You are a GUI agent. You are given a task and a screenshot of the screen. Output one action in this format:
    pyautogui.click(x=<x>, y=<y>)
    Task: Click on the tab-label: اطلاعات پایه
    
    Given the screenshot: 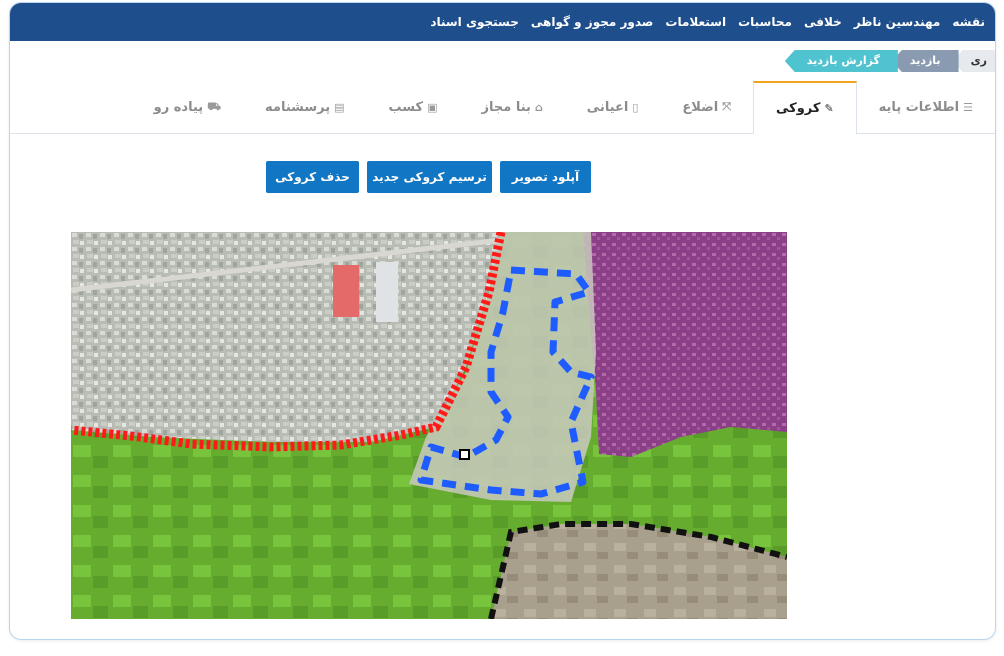 What is the action you would take?
    pyautogui.click(x=919, y=107)
    